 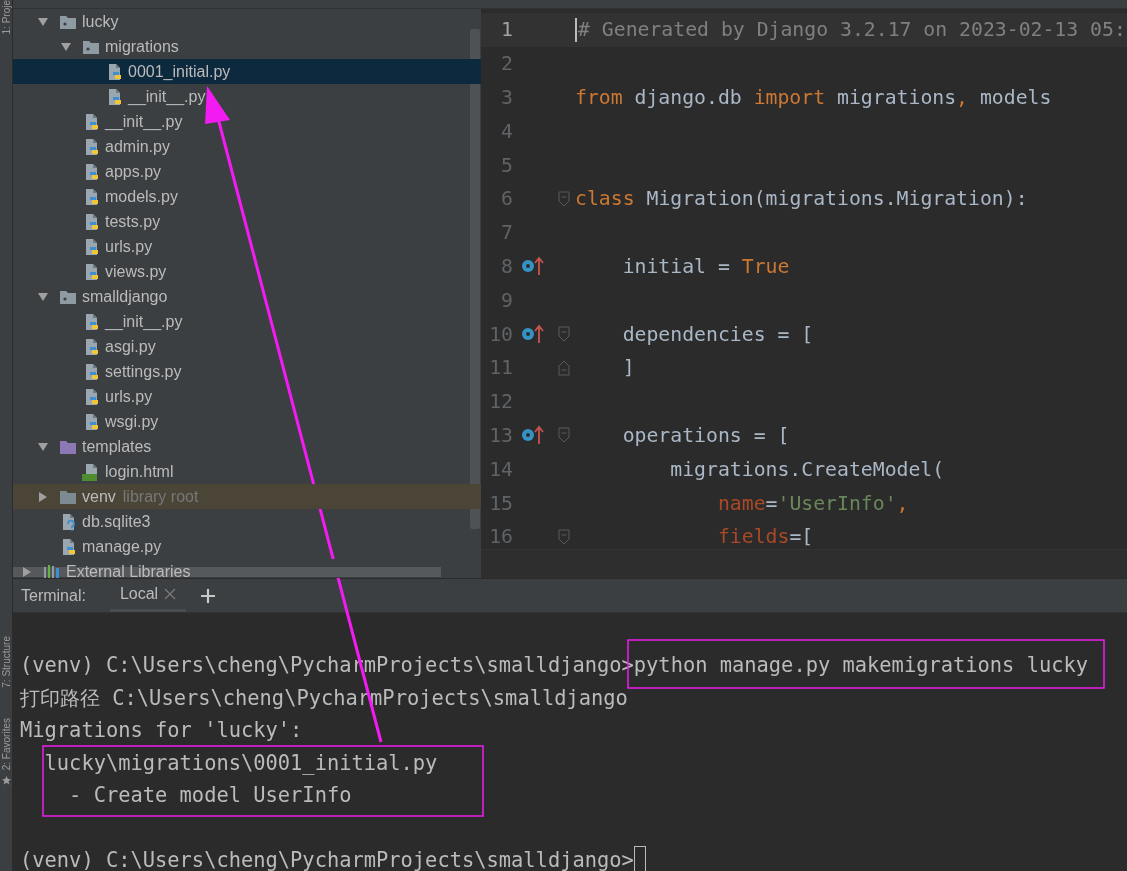 I want to click on tree-item: smalldjango, so click(x=247, y=296).